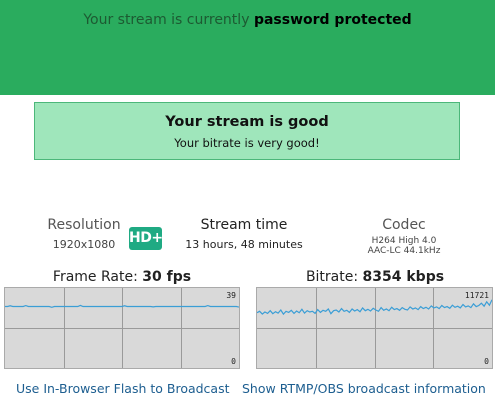  Describe the element at coordinates (233, 361) in the screenshot. I see `framerate-min-label: 0` at that location.